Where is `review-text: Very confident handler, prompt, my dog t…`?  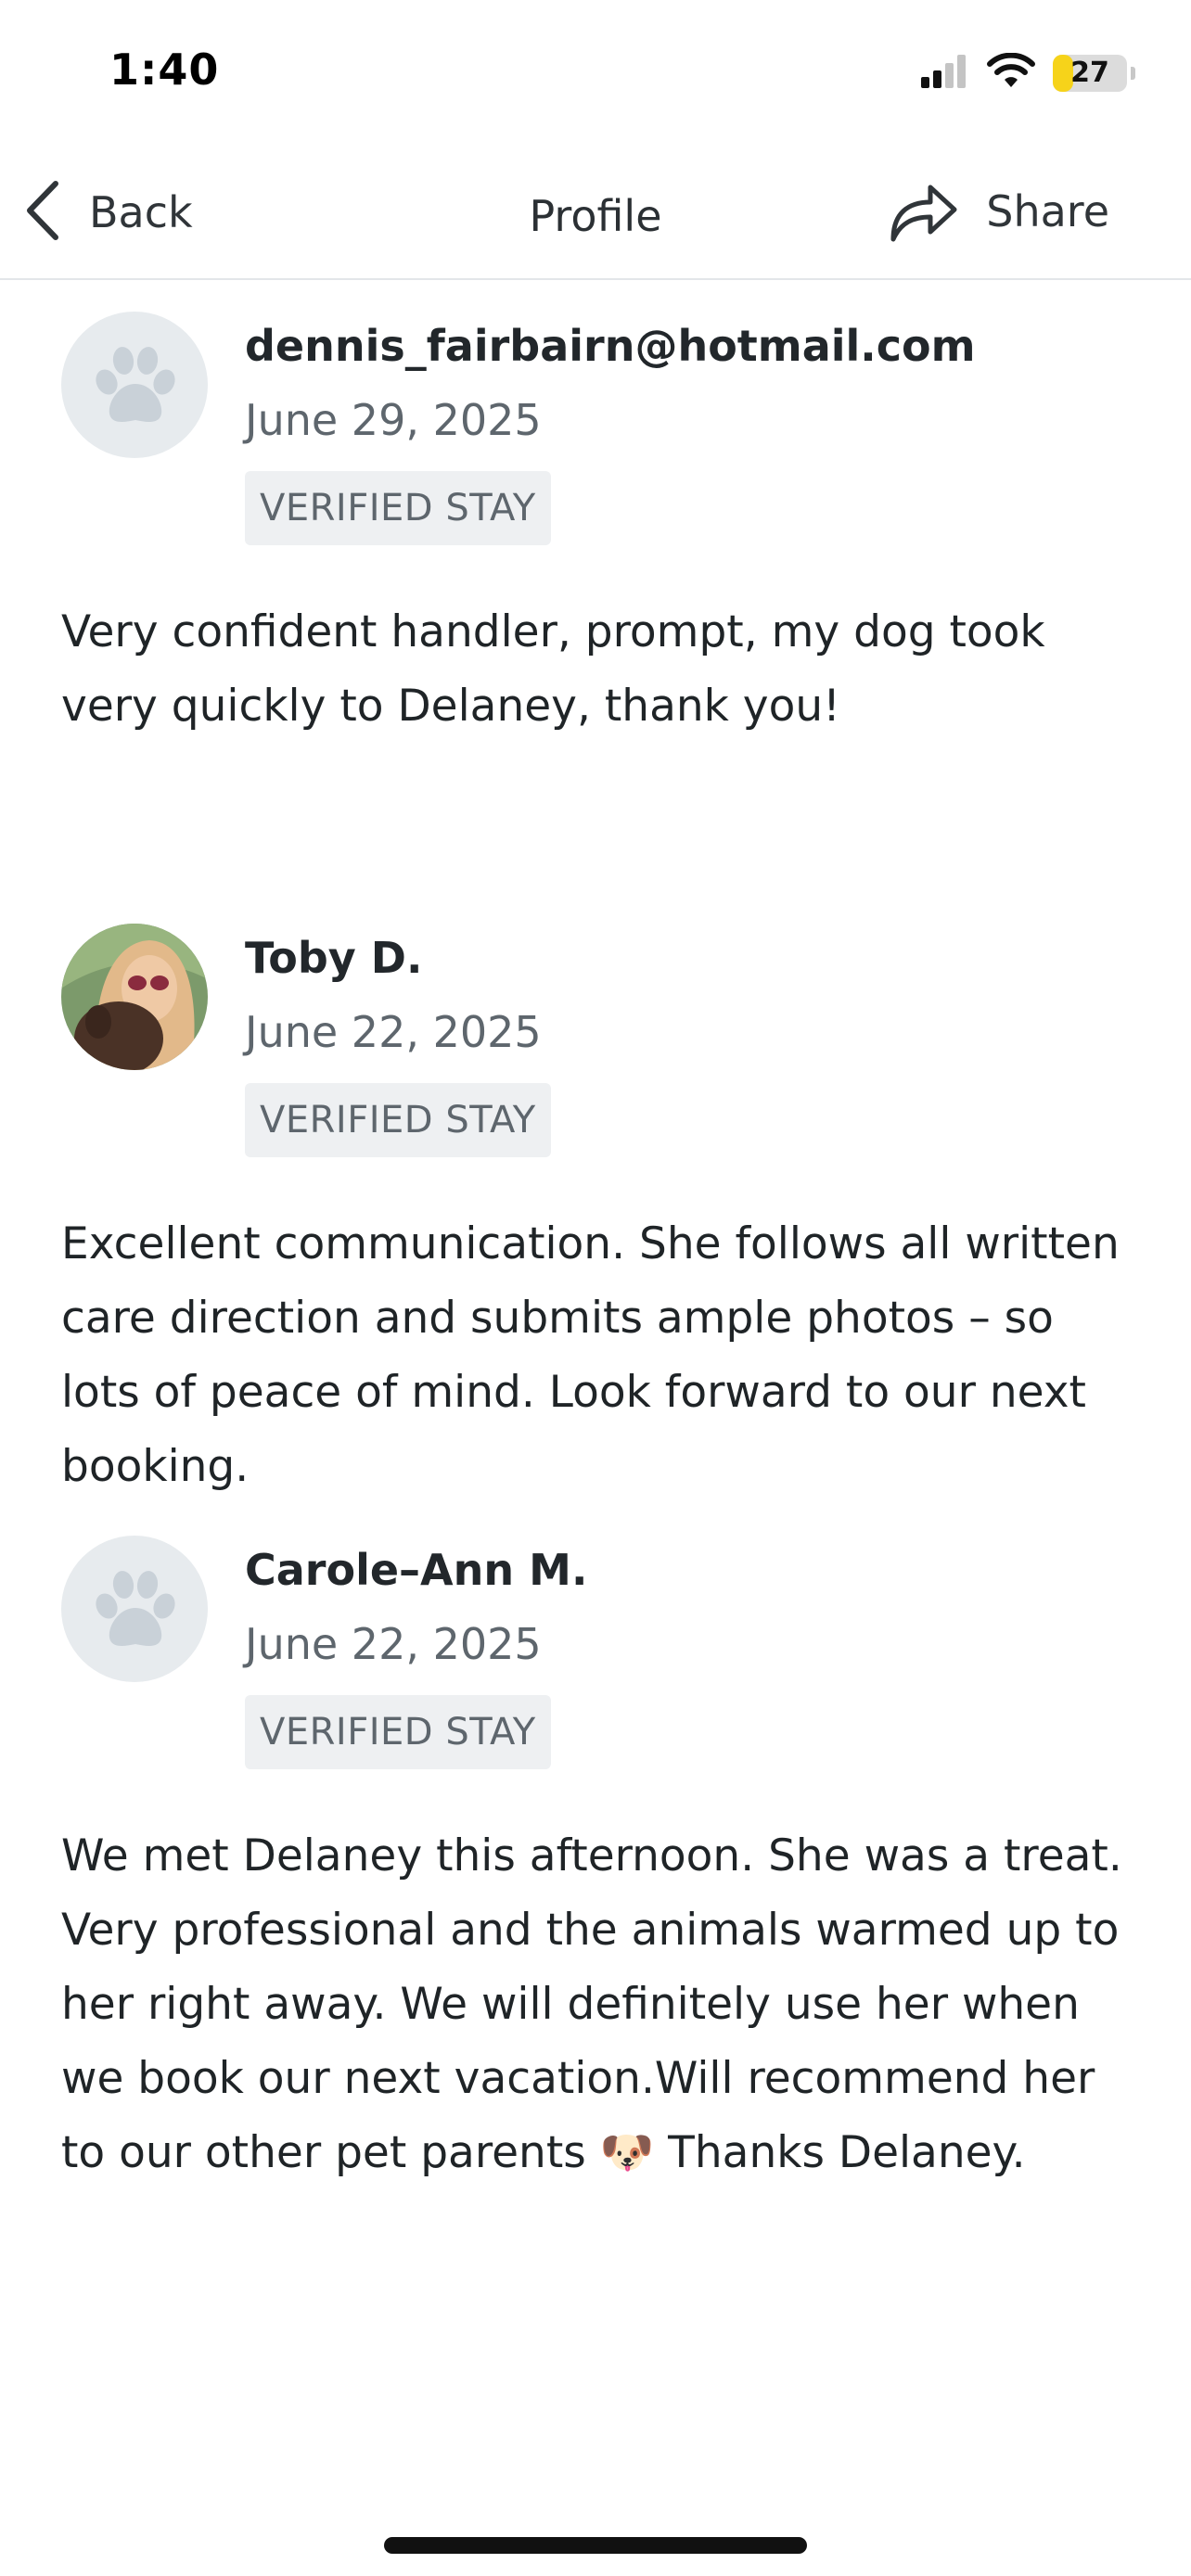
review-text: Very confident handler, prompt, my dog t… is located at coordinates (553, 669).